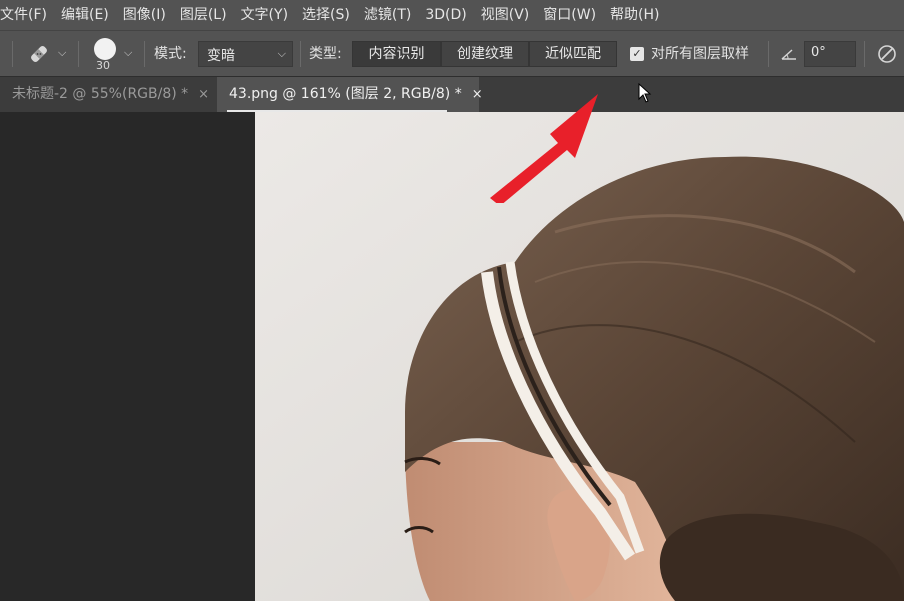 This screenshot has height=601, width=904. Describe the element at coordinates (830, 54) in the screenshot. I see `angle-input: 0°` at that location.